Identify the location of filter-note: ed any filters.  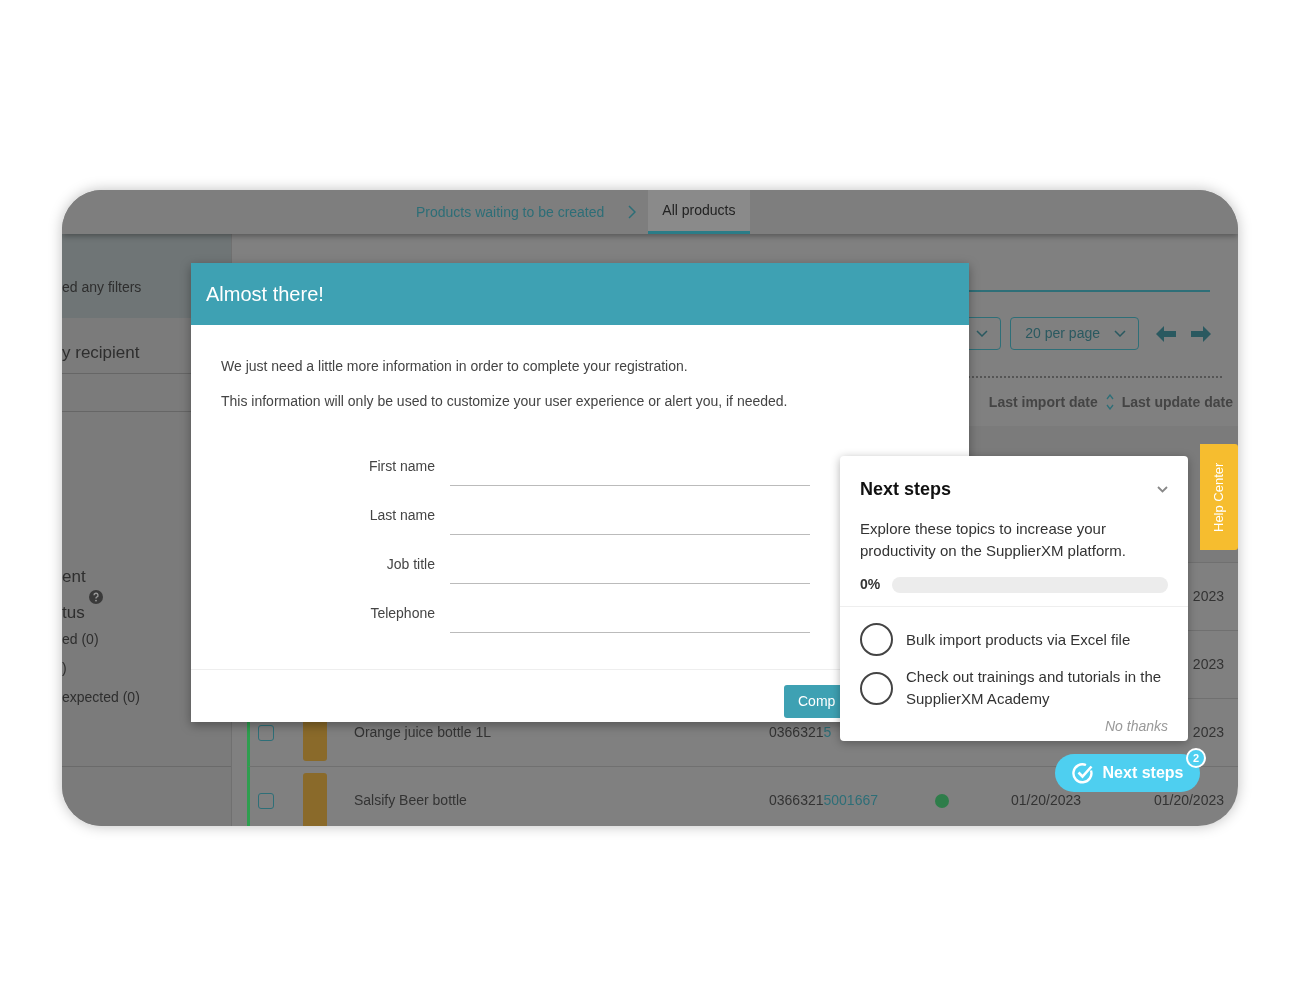
(102, 287).